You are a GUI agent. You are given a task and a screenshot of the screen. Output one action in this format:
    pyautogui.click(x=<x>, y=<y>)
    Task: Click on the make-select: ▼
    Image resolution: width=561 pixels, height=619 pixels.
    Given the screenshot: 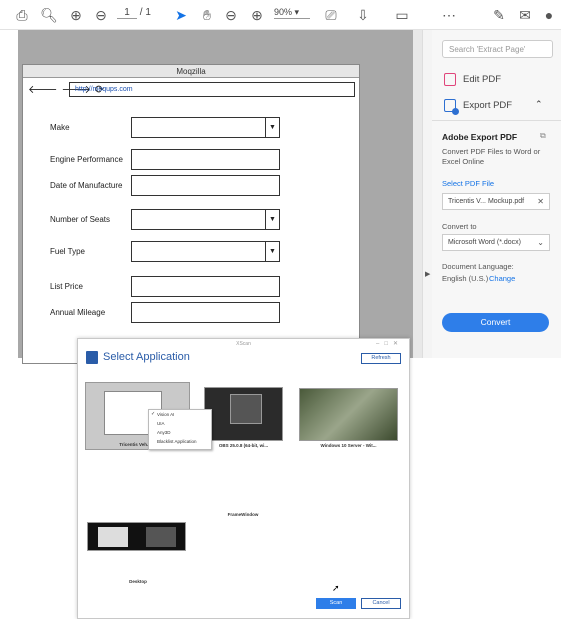 What is the action you would take?
    pyautogui.click(x=205, y=127)
    